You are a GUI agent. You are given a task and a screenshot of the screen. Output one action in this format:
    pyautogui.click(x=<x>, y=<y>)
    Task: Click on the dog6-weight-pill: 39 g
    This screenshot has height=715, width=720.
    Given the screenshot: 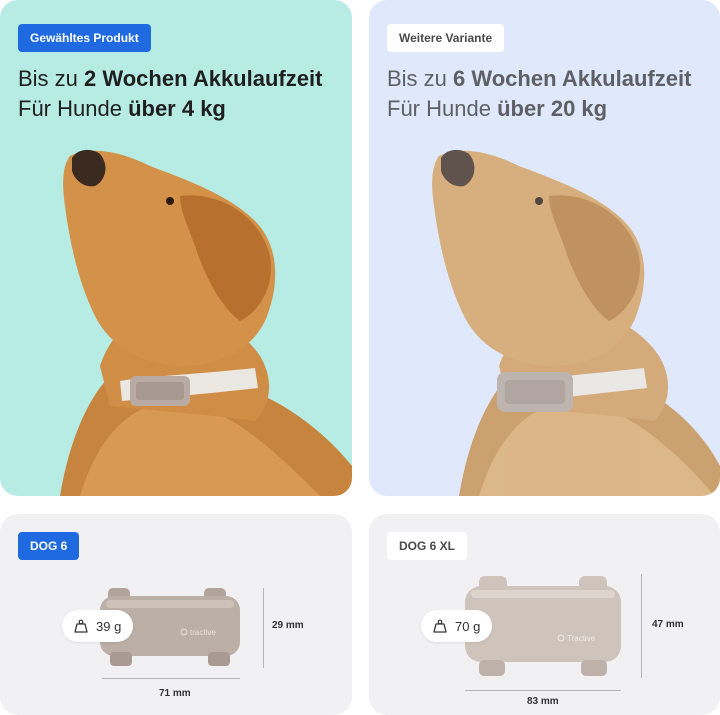 What is the action you would take?
    pyautogui.click(x=98, y=626)
    